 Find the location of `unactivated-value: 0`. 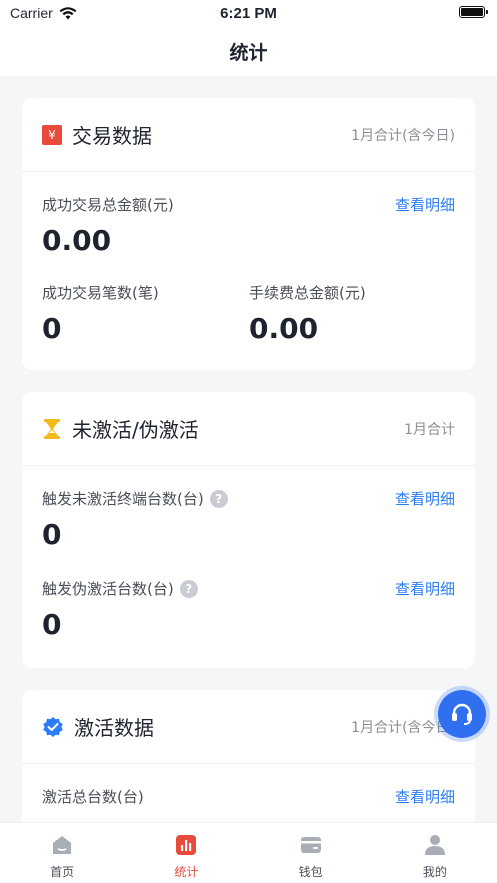

unactivated-value: 0 is located at coordinates (52, 534).